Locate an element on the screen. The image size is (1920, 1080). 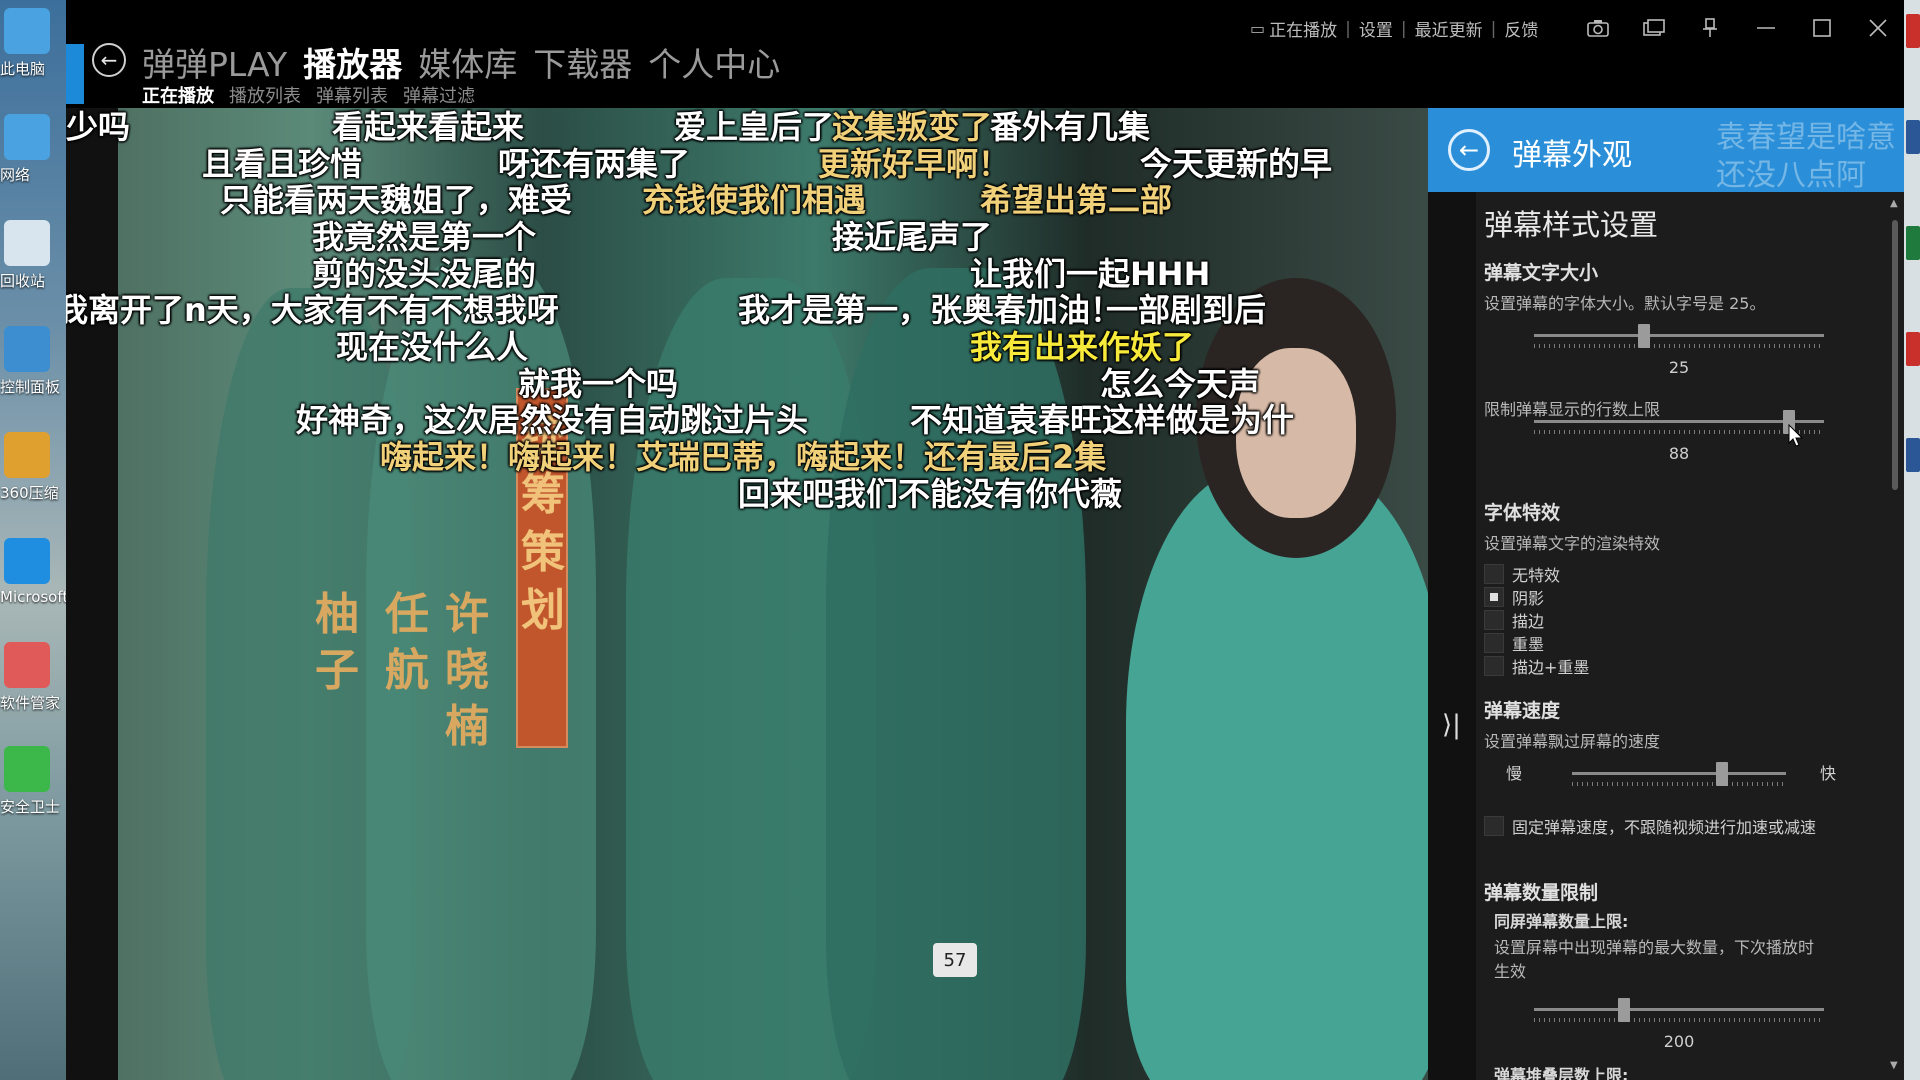
speed-title: 弹幕速度 is located at coordinates (1522, 711).